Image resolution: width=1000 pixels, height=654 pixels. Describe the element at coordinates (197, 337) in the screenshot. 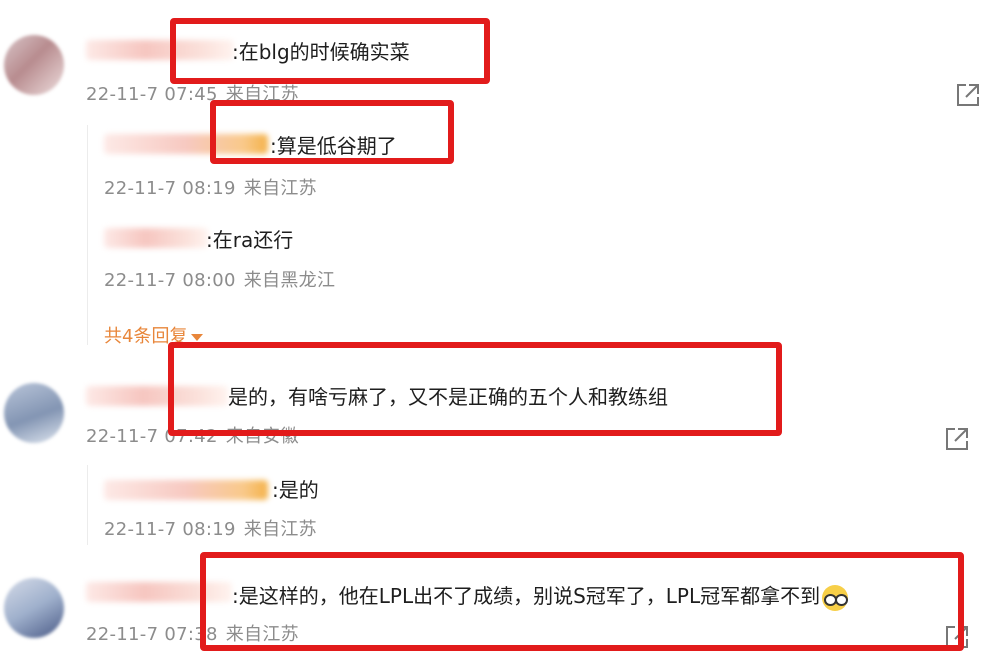

I see `chevron-down-icon` at that location.